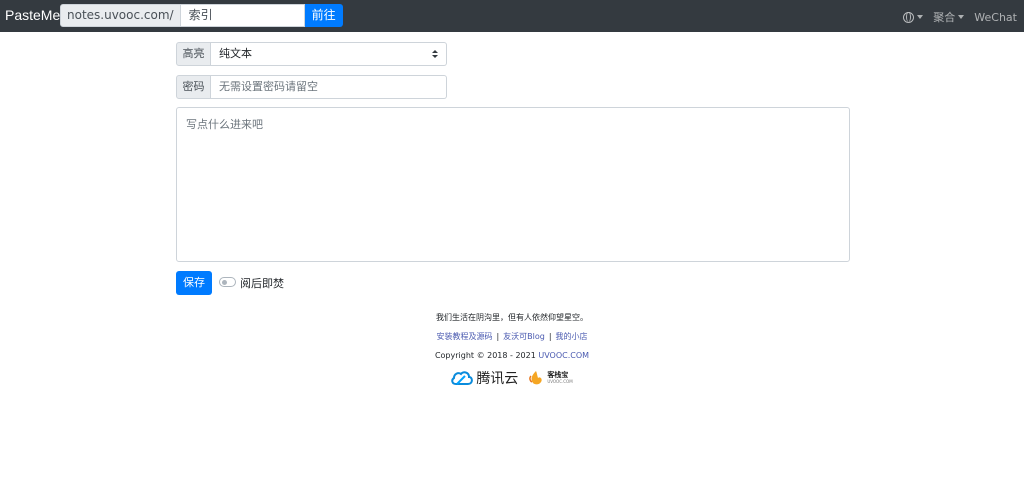 Image resolution: width=1024 pixels, height=481 pixels. What do you see at coordinates (524, 336) in the screenshot?
I see `footer-link-blog: 友沃可Blog` at bounding box center [524, 336].